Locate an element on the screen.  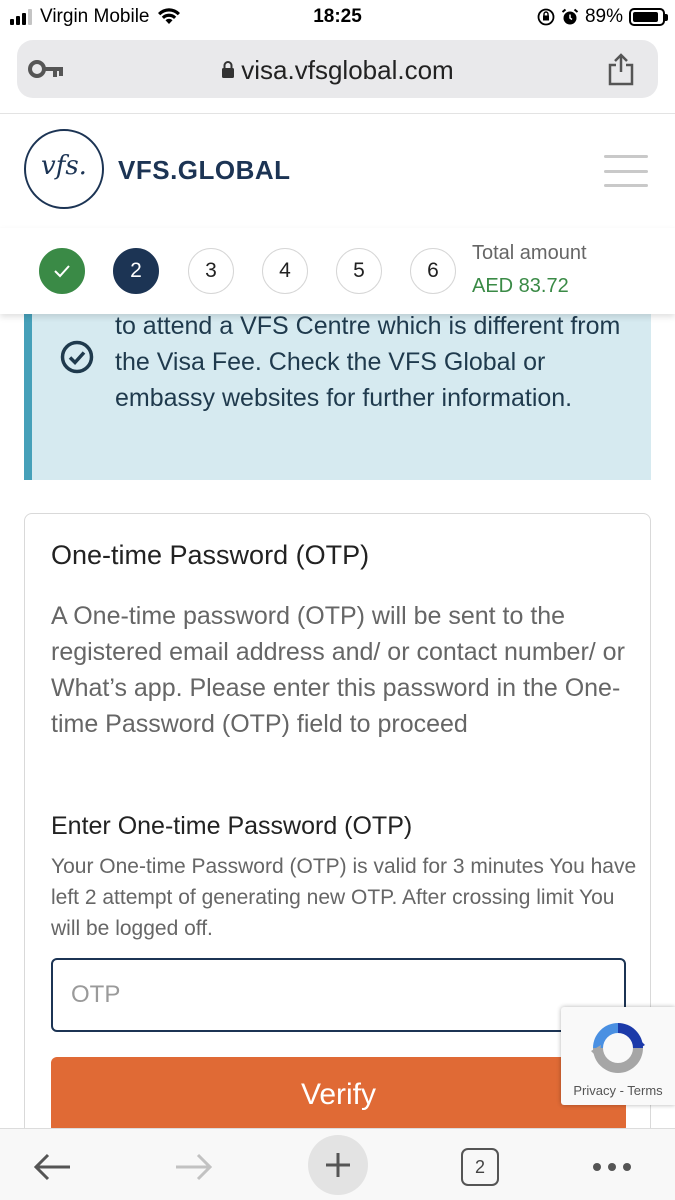
status-right: 89% is located at coordinates (602, 17).